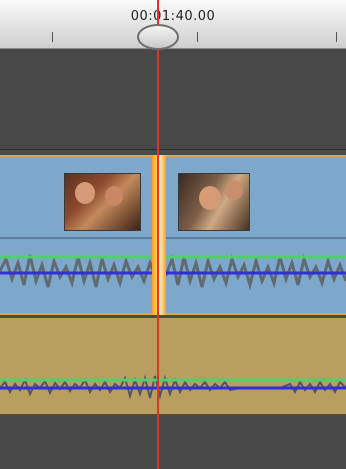 Image resolution: width=346 pixels, height=469 pixels. I want to click on playhead-handle, so click(158, 37).